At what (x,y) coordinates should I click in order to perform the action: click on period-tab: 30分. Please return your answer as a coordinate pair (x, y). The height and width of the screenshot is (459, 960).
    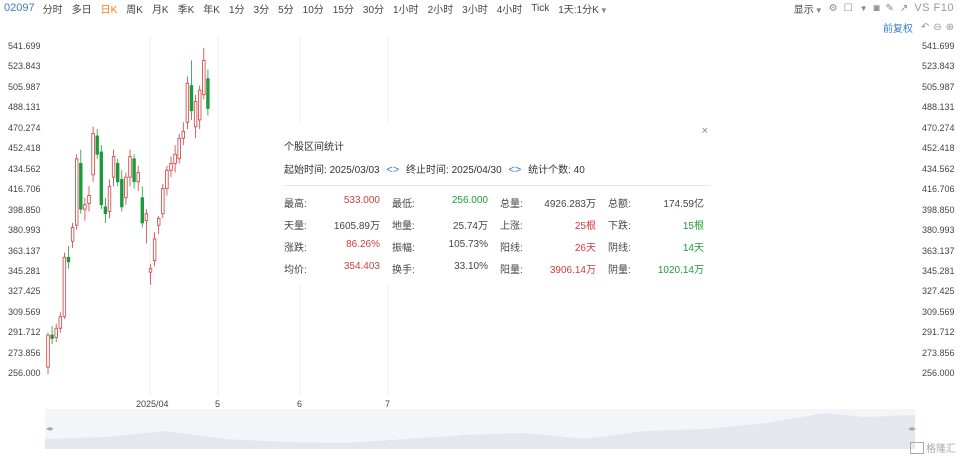
    Looking at the image, I should click on (373, 8).